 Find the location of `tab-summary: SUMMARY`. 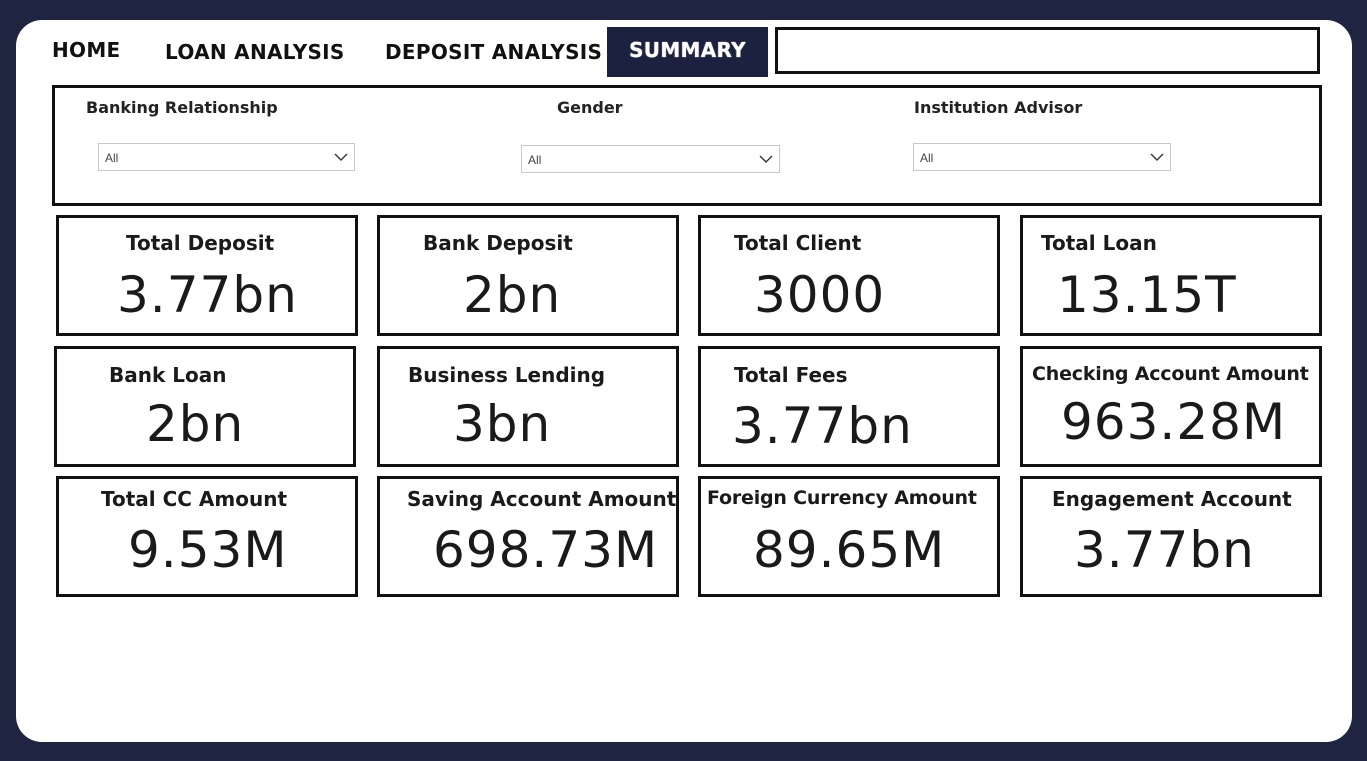

tab-summary: SUMMARY is located at coordinates (687, 52).